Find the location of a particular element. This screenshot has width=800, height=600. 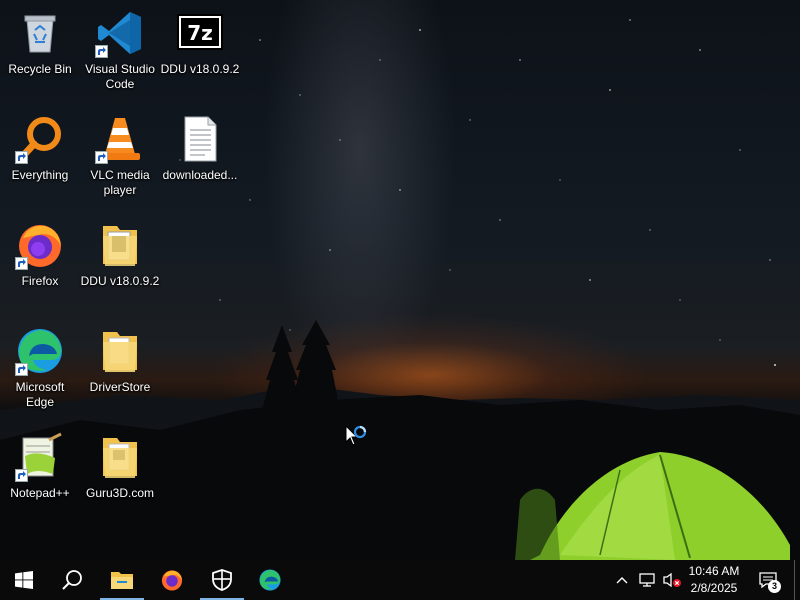

everything-search-icon is located at coordinates (40, 139).